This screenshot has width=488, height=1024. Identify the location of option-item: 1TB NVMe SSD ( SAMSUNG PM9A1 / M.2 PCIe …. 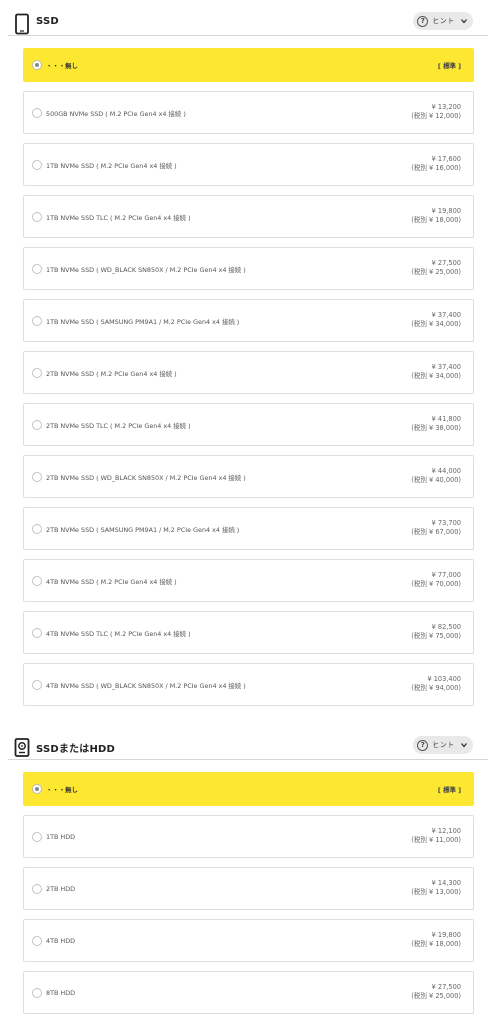
(248, 320).